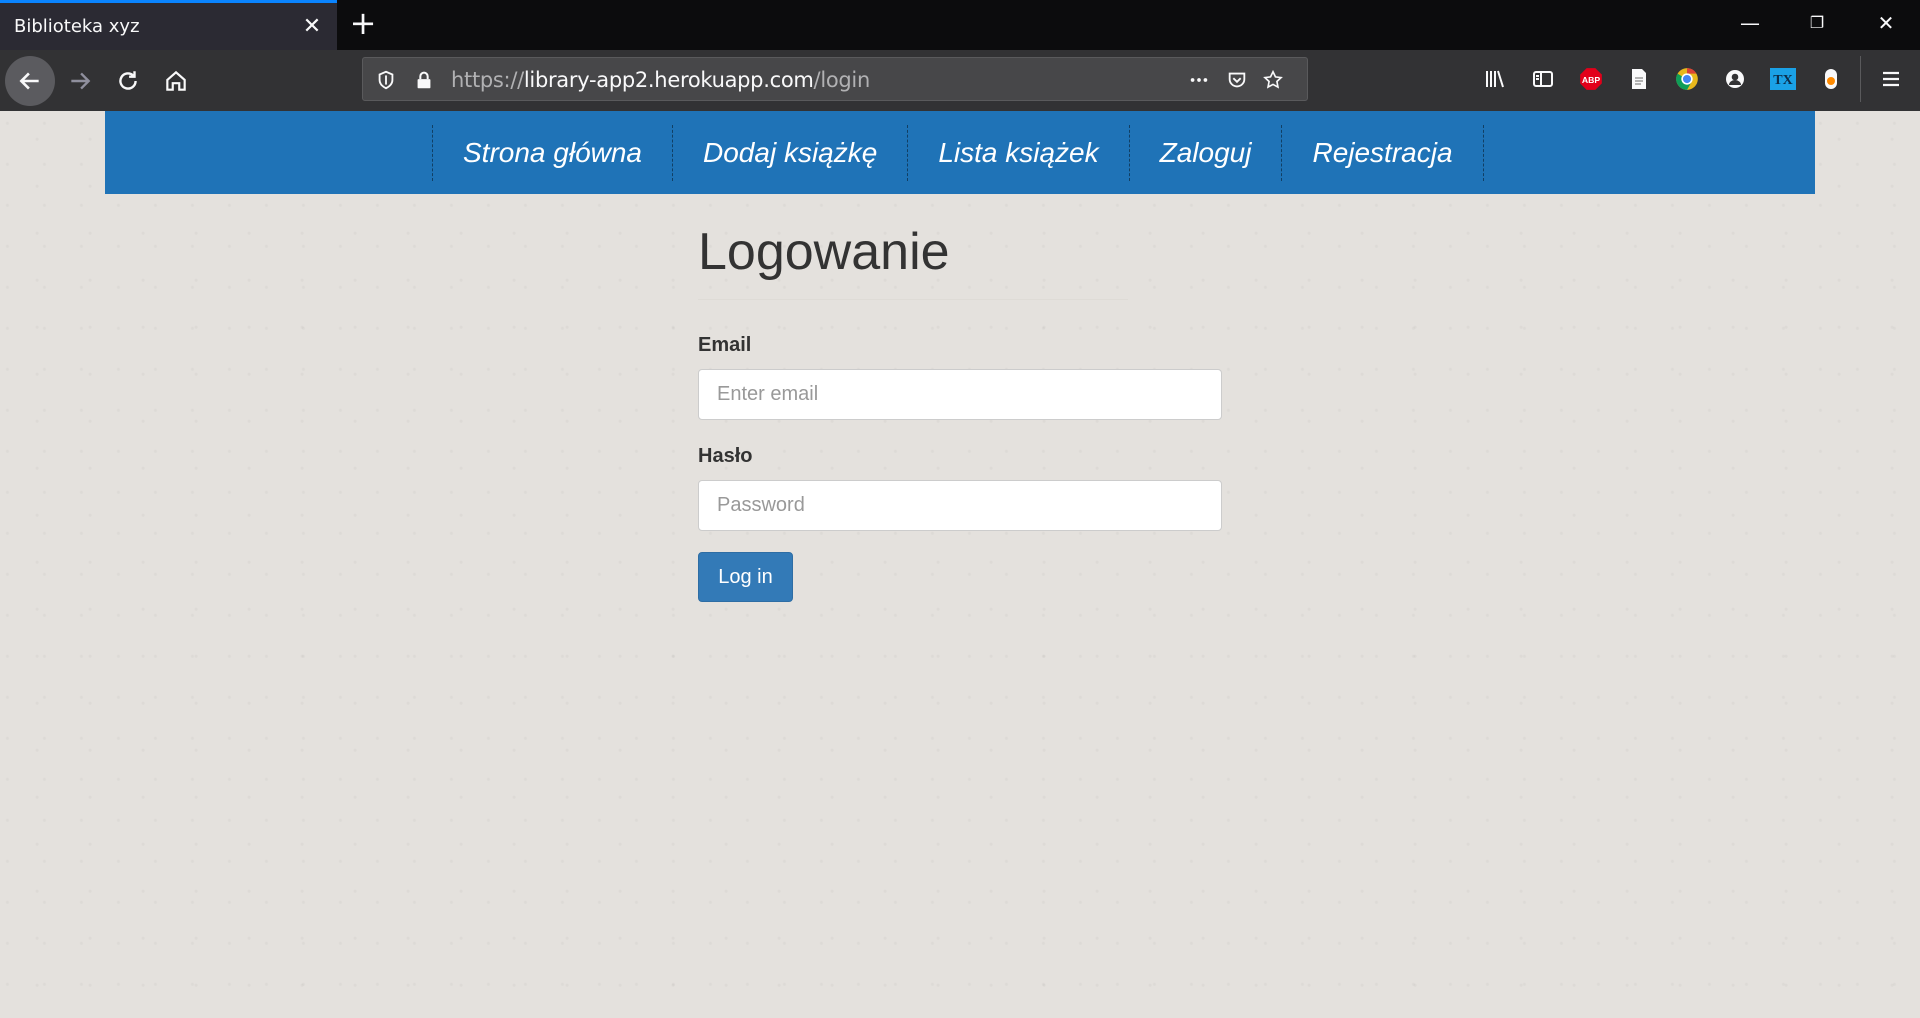 The image size is (1920, 1018). I want to click on toolbar-divider, so click(1860, 79).